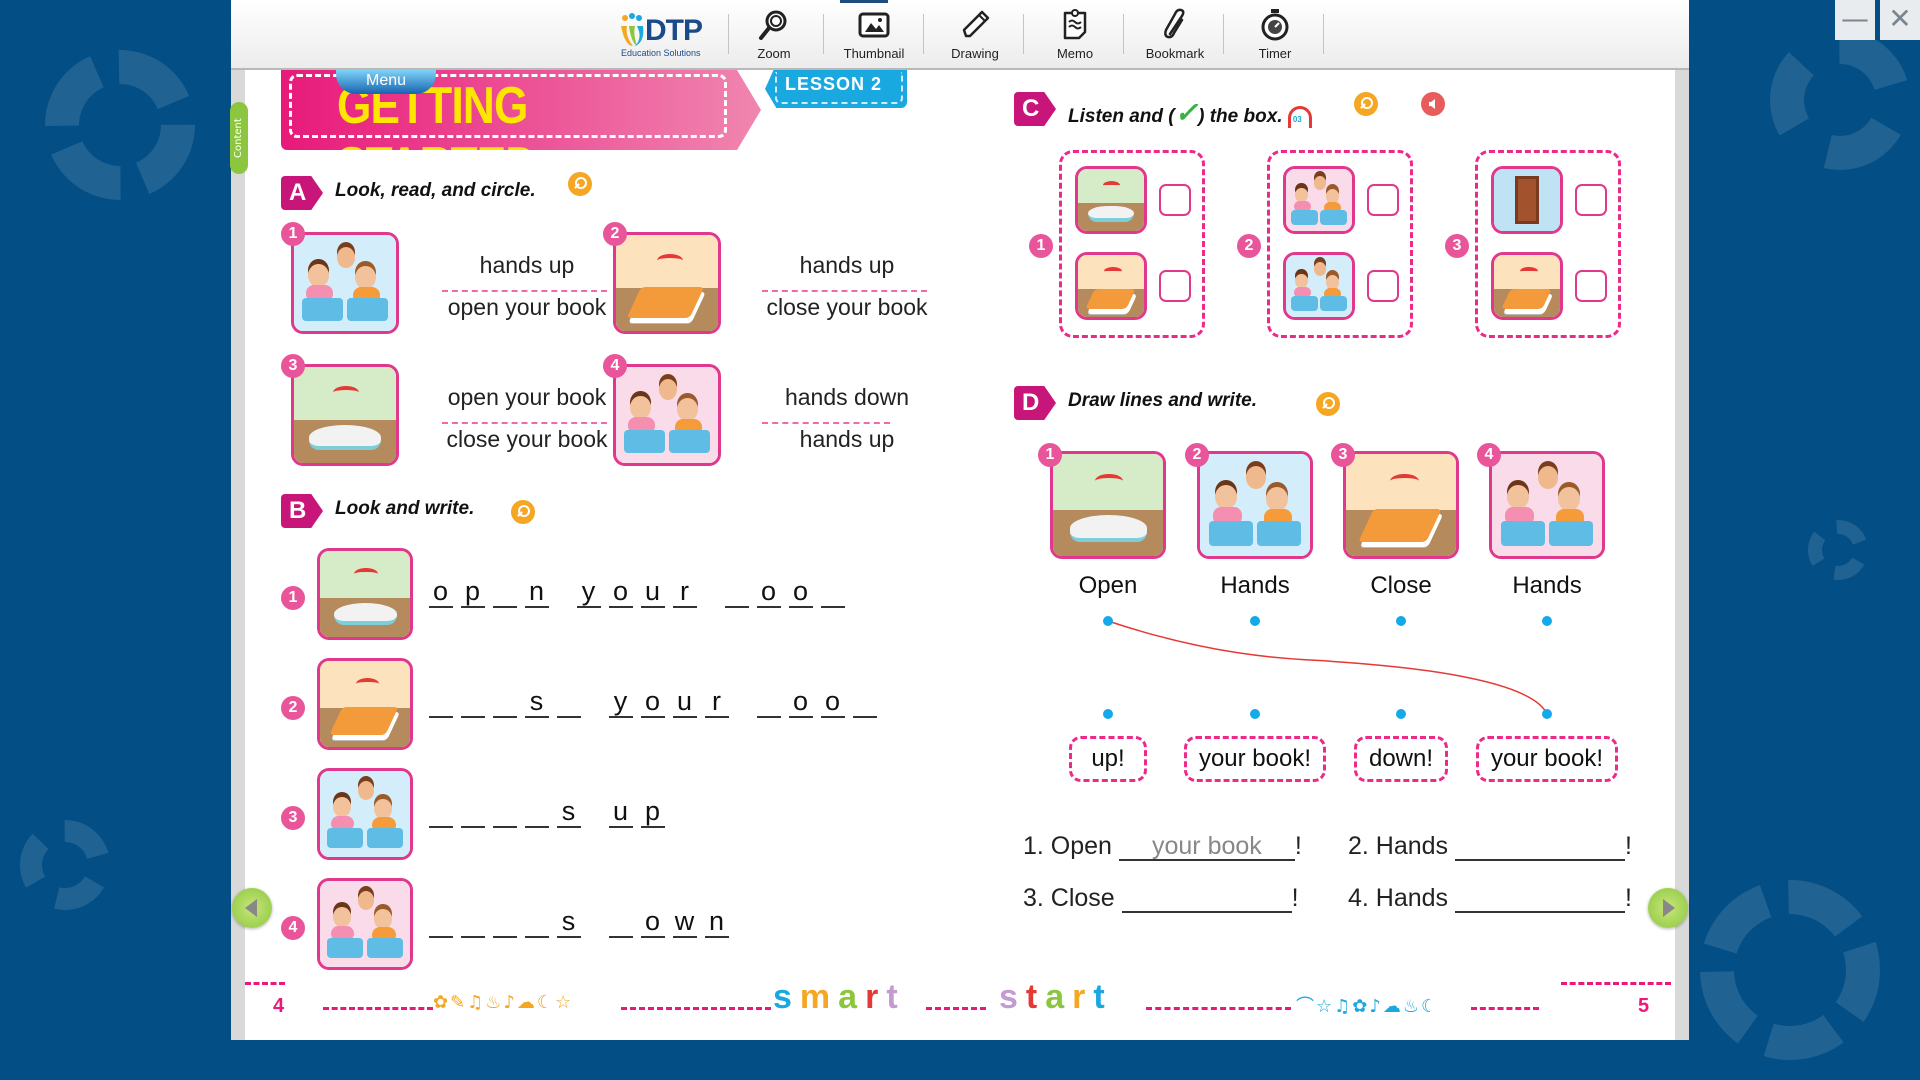 The image size is (1920, 1080). I want to click on given-letter: u, so click(685, 702).